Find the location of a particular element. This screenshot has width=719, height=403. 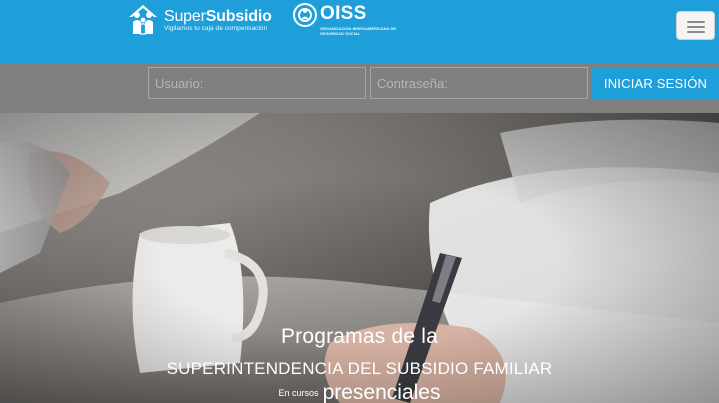

login-button: INICIAR SESIÓN is located at coordinates (655, 83).